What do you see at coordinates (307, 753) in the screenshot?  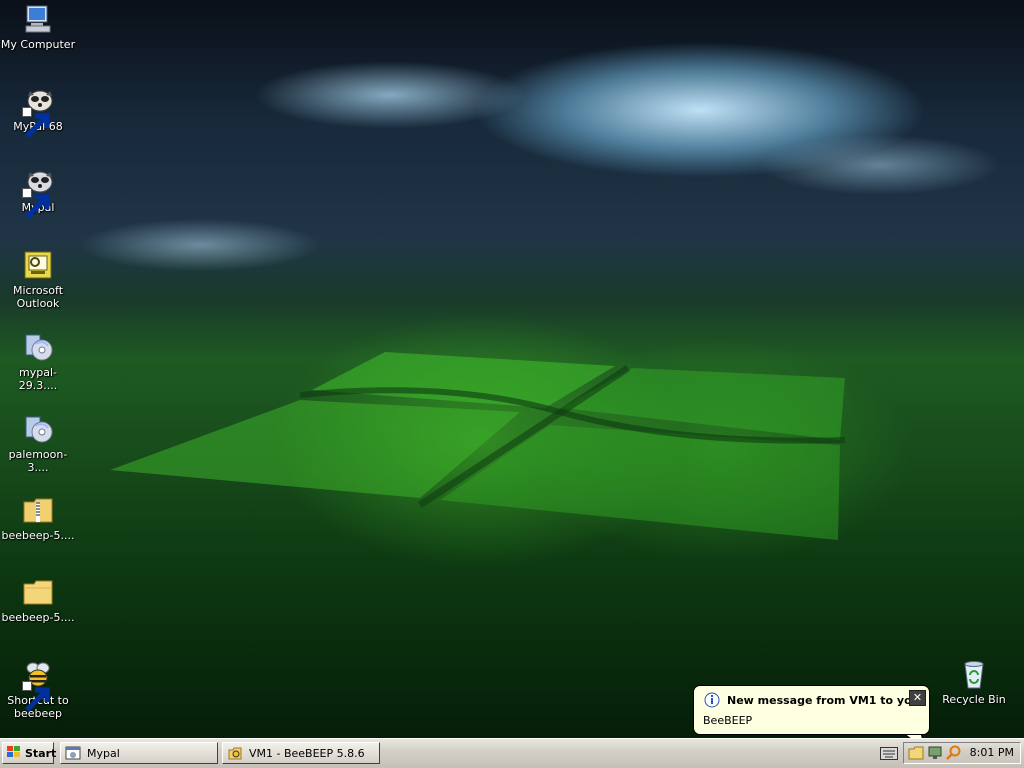 I see `taskbar-button-label: VM1 - BeeBEEP 5.8.6` at bounding box center [307, 753].